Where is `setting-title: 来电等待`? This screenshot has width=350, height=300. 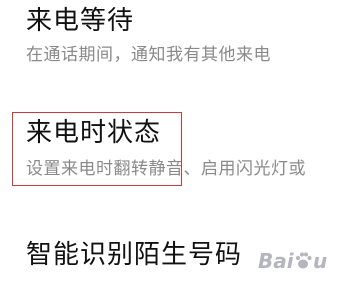 setting-title: 来电等待 is located at coordinates (80, 21).